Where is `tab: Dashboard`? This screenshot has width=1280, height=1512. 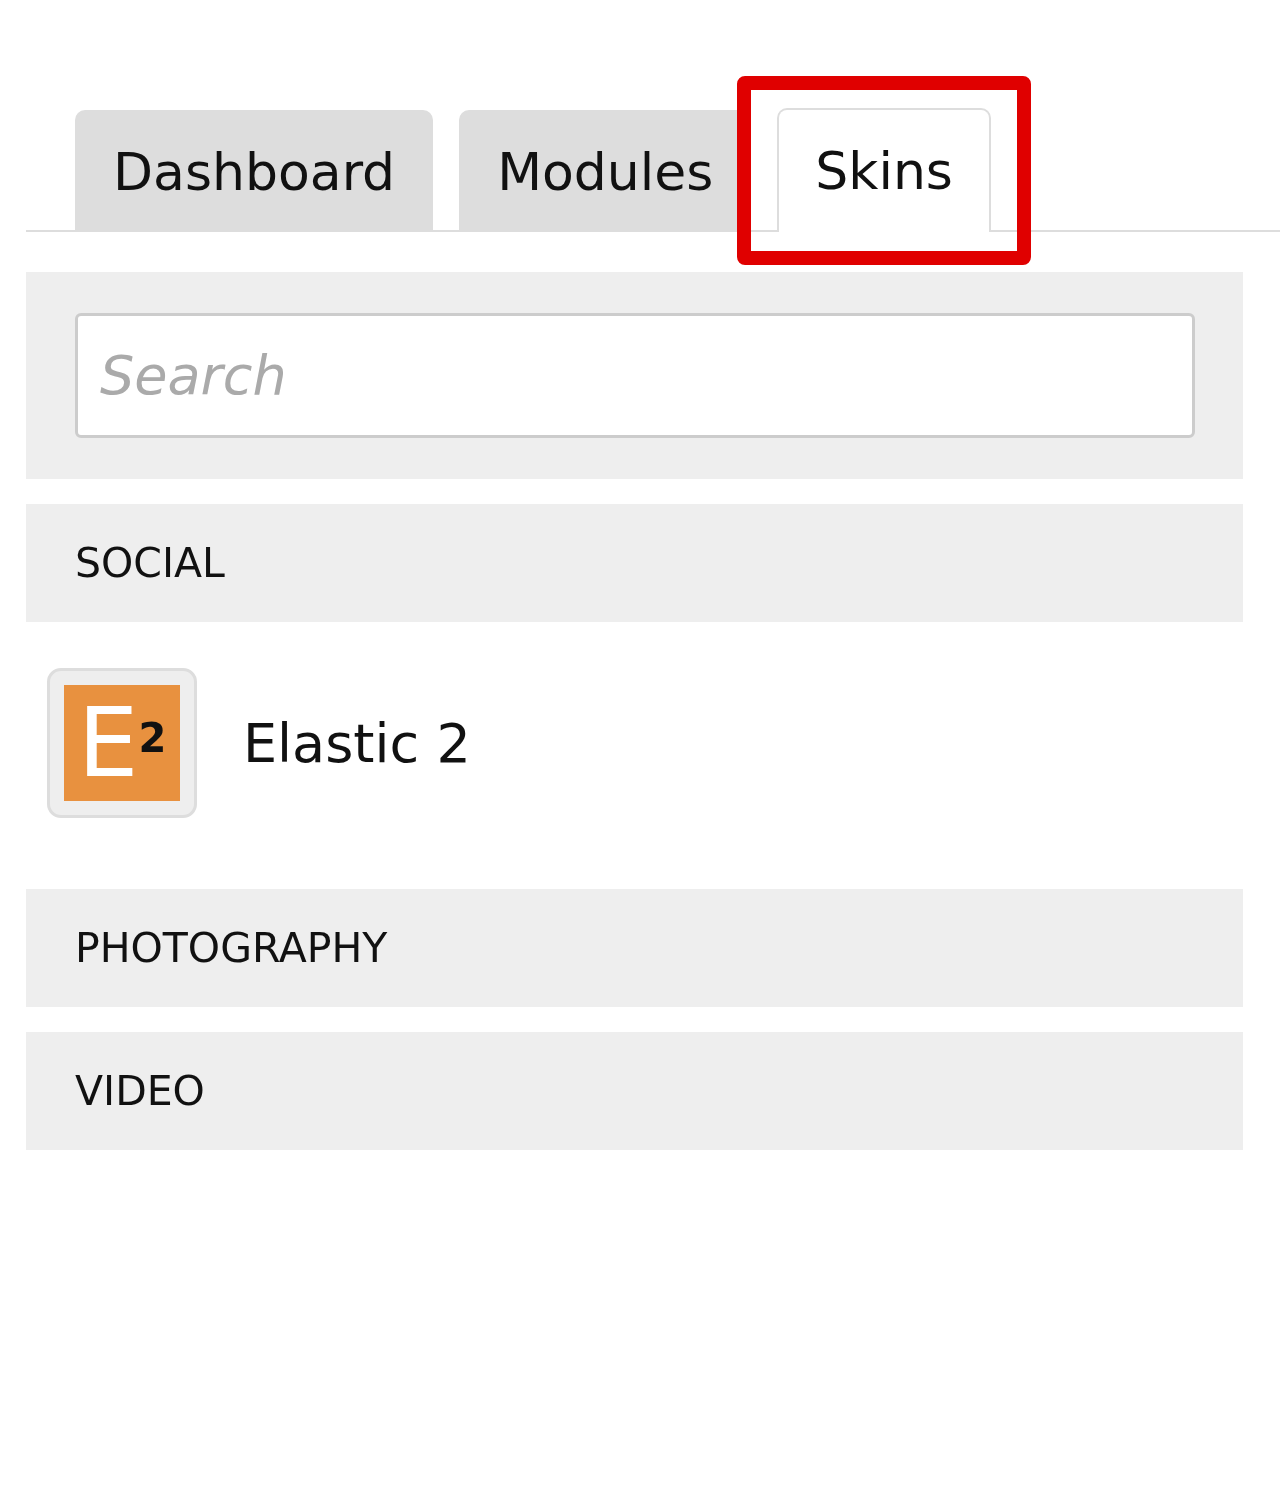 tab: Dashboard is located at coordinates (254, 171).